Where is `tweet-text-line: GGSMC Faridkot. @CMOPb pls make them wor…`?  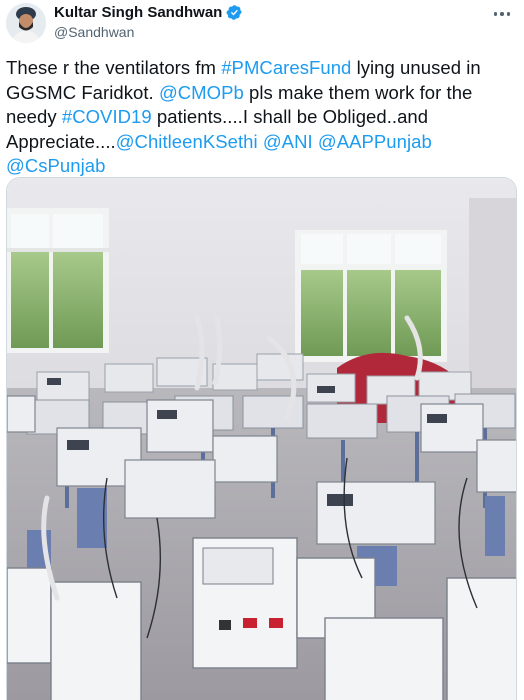 tweet-text-line: GGSMC Faridkot. @CMOPb pls make them wor… is located at coordinates (262, 93).